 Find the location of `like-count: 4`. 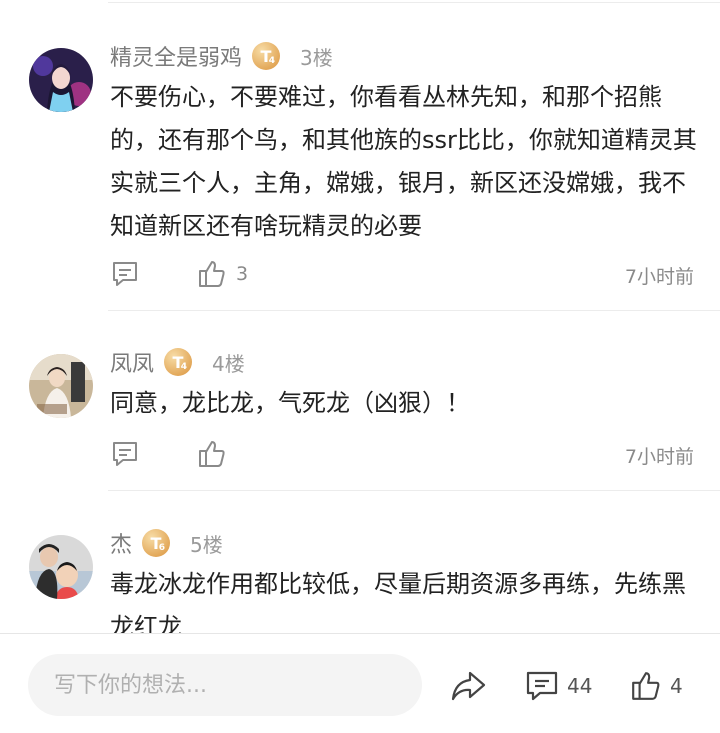

like-count: 4 is located at coordinates (676, 686).